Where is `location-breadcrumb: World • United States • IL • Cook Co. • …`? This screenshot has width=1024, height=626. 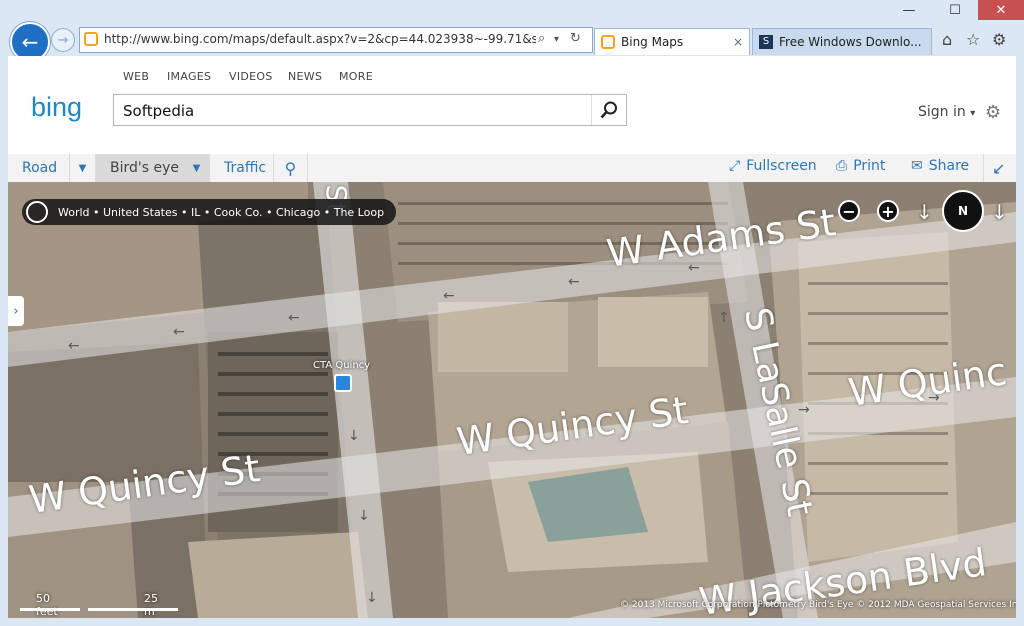
location-breadcrumb: World • United States • IL • Cook Co. • … is located at coordinates (209, 212).